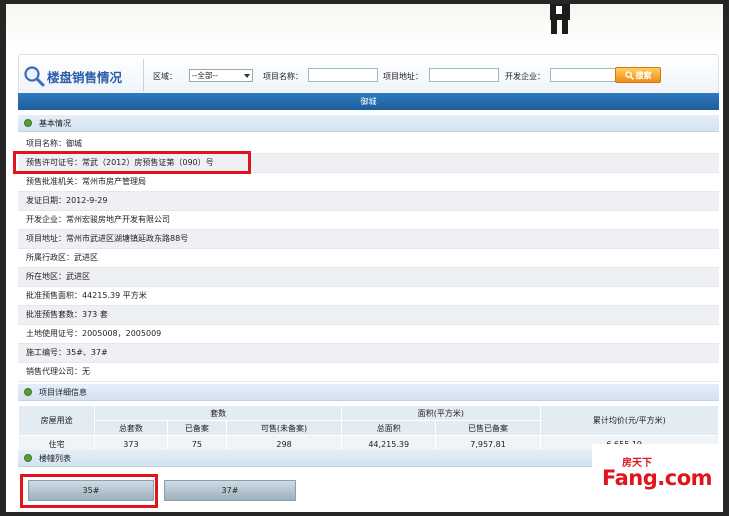 The image size is (729, 516). I want to click on info-value: 373 套, so click(95, 314).